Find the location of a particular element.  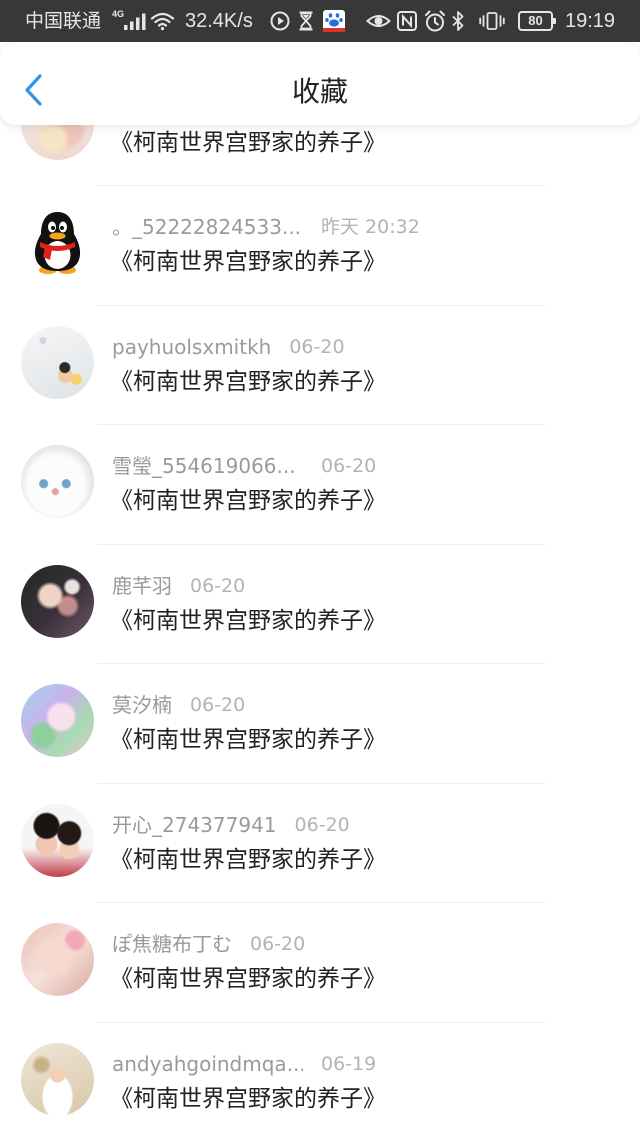

baidu-app-icon is located at coordinates (334, 21).